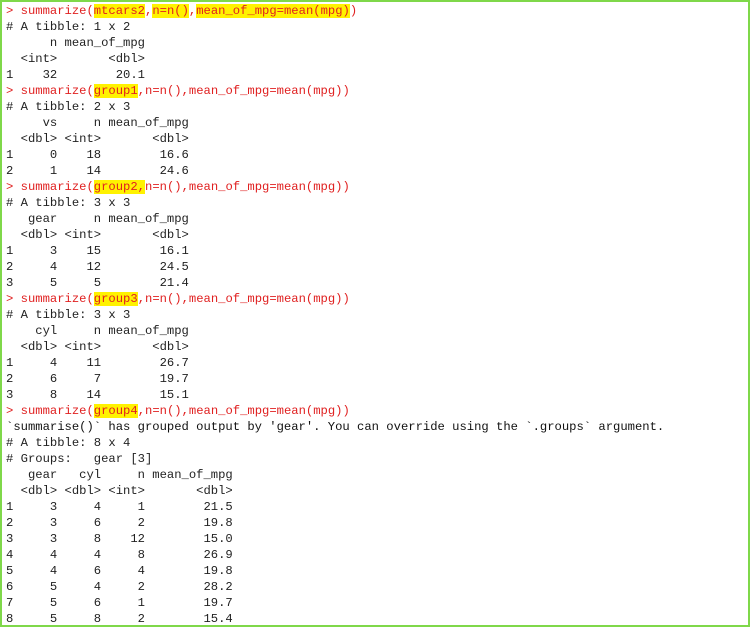 Image resolution: width=750 pixels, height=627 pixels. Describe the element at coordinates (119, 571) in the screenshot. I see `output-line: 5 4 6 4 19.8` at that location.